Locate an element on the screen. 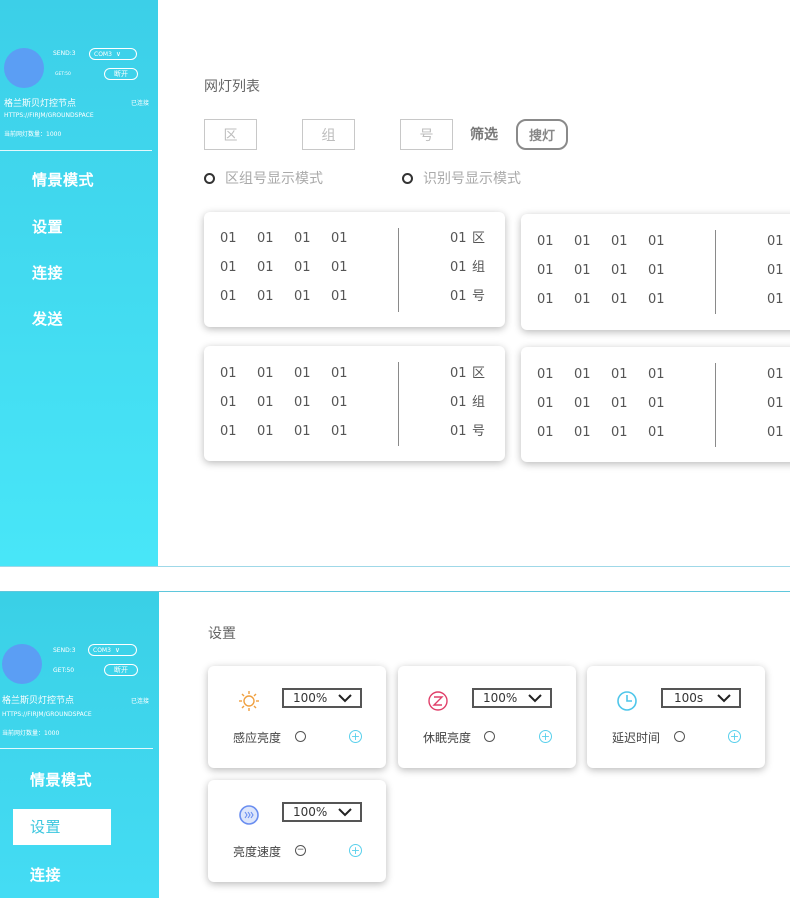 This screenshot has width=790, height=898. page-title: 设置 is located at coordinates (222, 634).